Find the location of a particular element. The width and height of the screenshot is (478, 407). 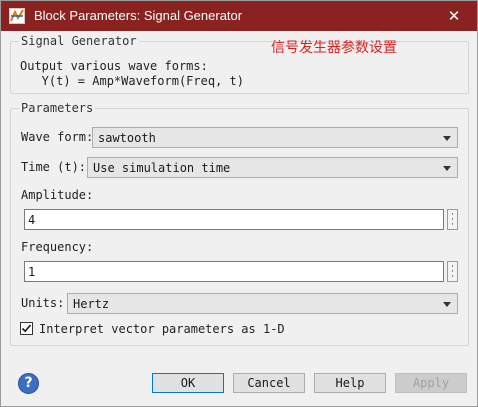

apply-button: Apply is located at coordinates (431, 383).